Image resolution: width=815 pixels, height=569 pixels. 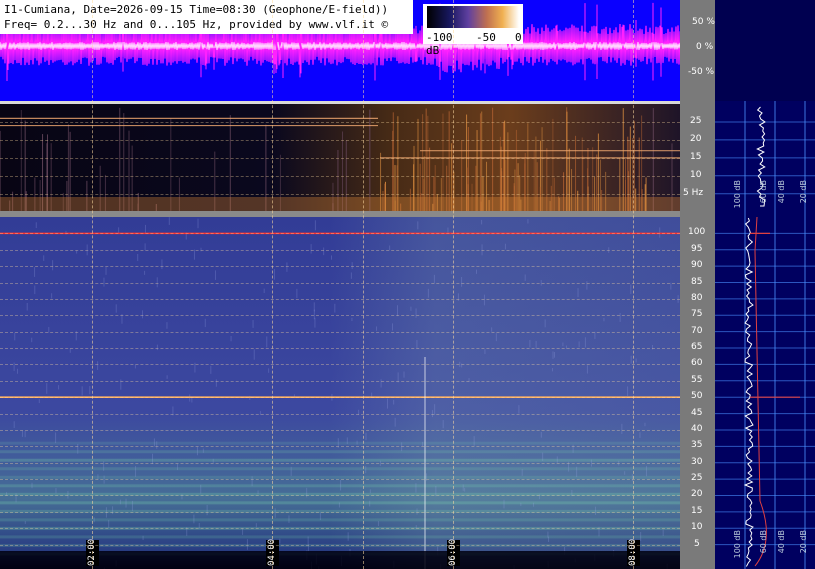 What do you see at coordinates (340, 122) in the screenshot?
I see `freq-gridline-low` at bounding box center [340, 122].